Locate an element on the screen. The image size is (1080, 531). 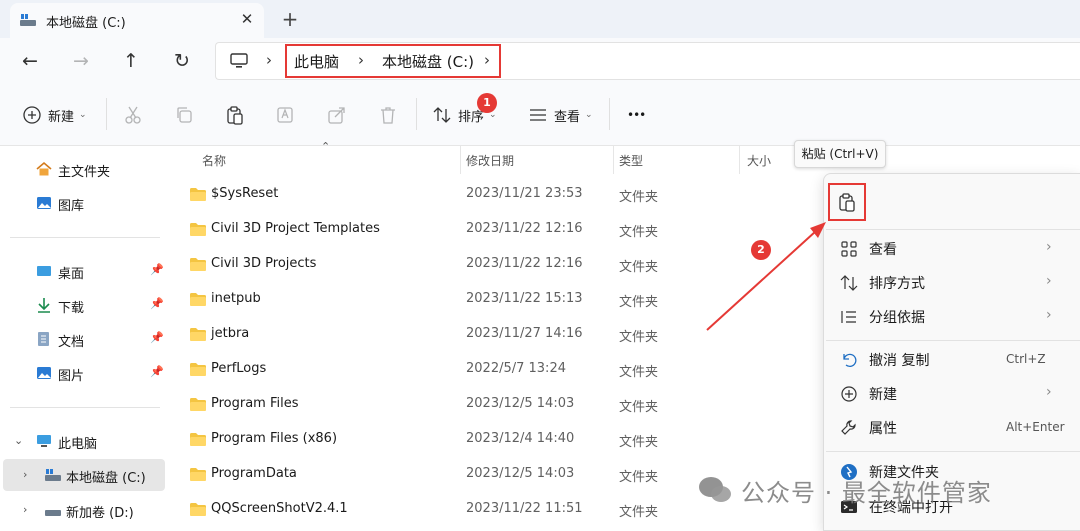
watermark: 公众号 · 最全软件管家 is located at coordinates (844, 490).